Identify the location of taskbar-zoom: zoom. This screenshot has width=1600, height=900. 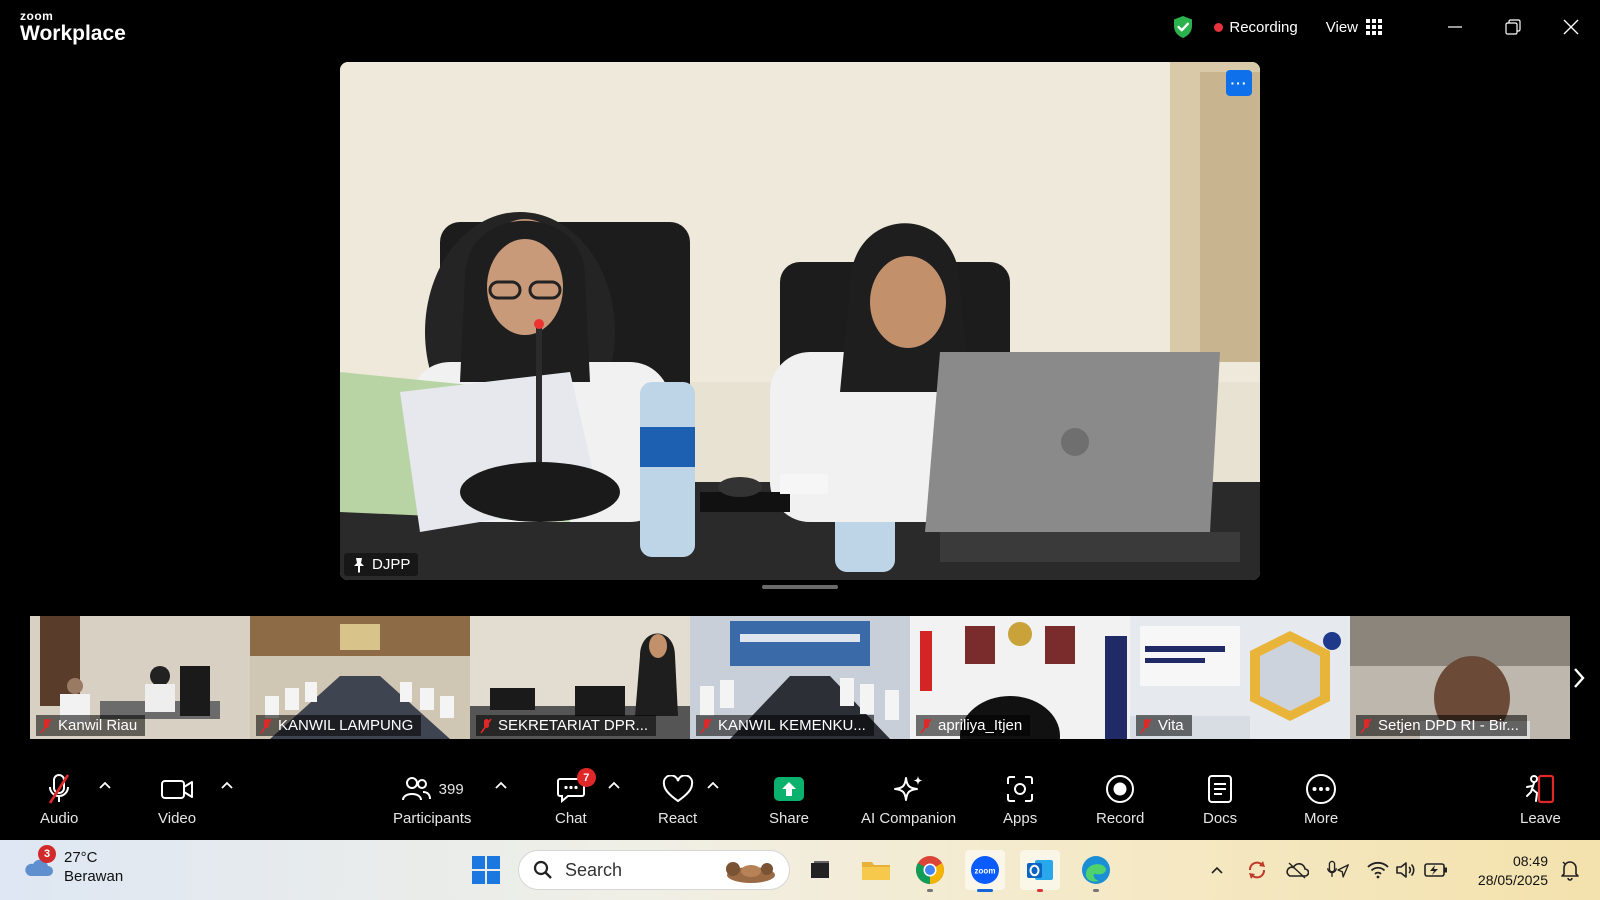
(985, 871).